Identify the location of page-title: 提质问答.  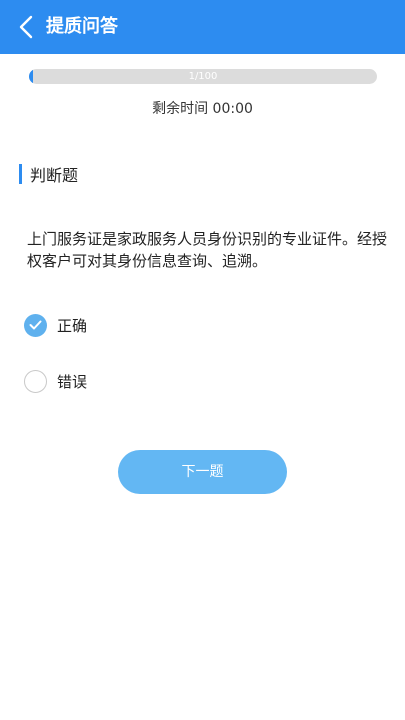
(82, 26).